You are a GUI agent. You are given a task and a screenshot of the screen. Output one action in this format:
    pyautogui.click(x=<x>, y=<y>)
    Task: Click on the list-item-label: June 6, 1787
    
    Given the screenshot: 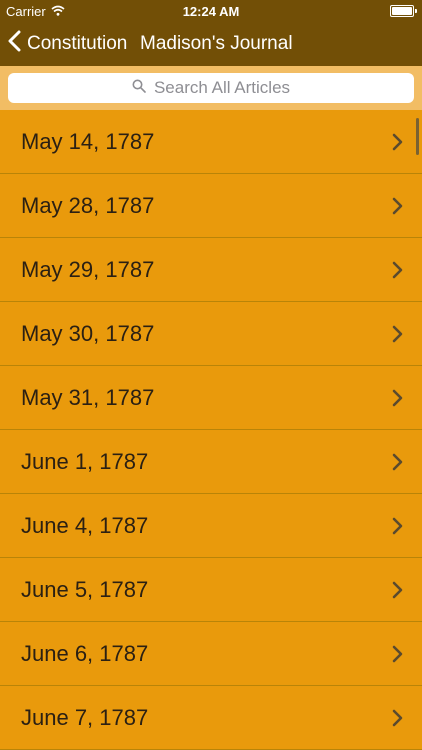 What is the action you would take?
    pyautogui.click(x=85, y=653)
    